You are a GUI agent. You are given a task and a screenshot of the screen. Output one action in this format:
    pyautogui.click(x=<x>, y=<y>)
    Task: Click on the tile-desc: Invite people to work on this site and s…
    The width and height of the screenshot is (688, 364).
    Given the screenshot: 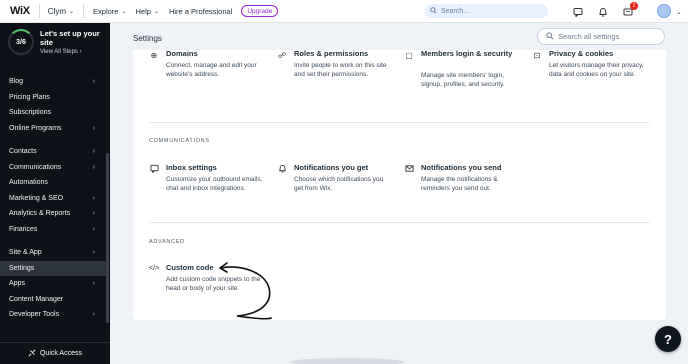 What is the action you would take?
    pyautogui.click(x=340, y=70)
    